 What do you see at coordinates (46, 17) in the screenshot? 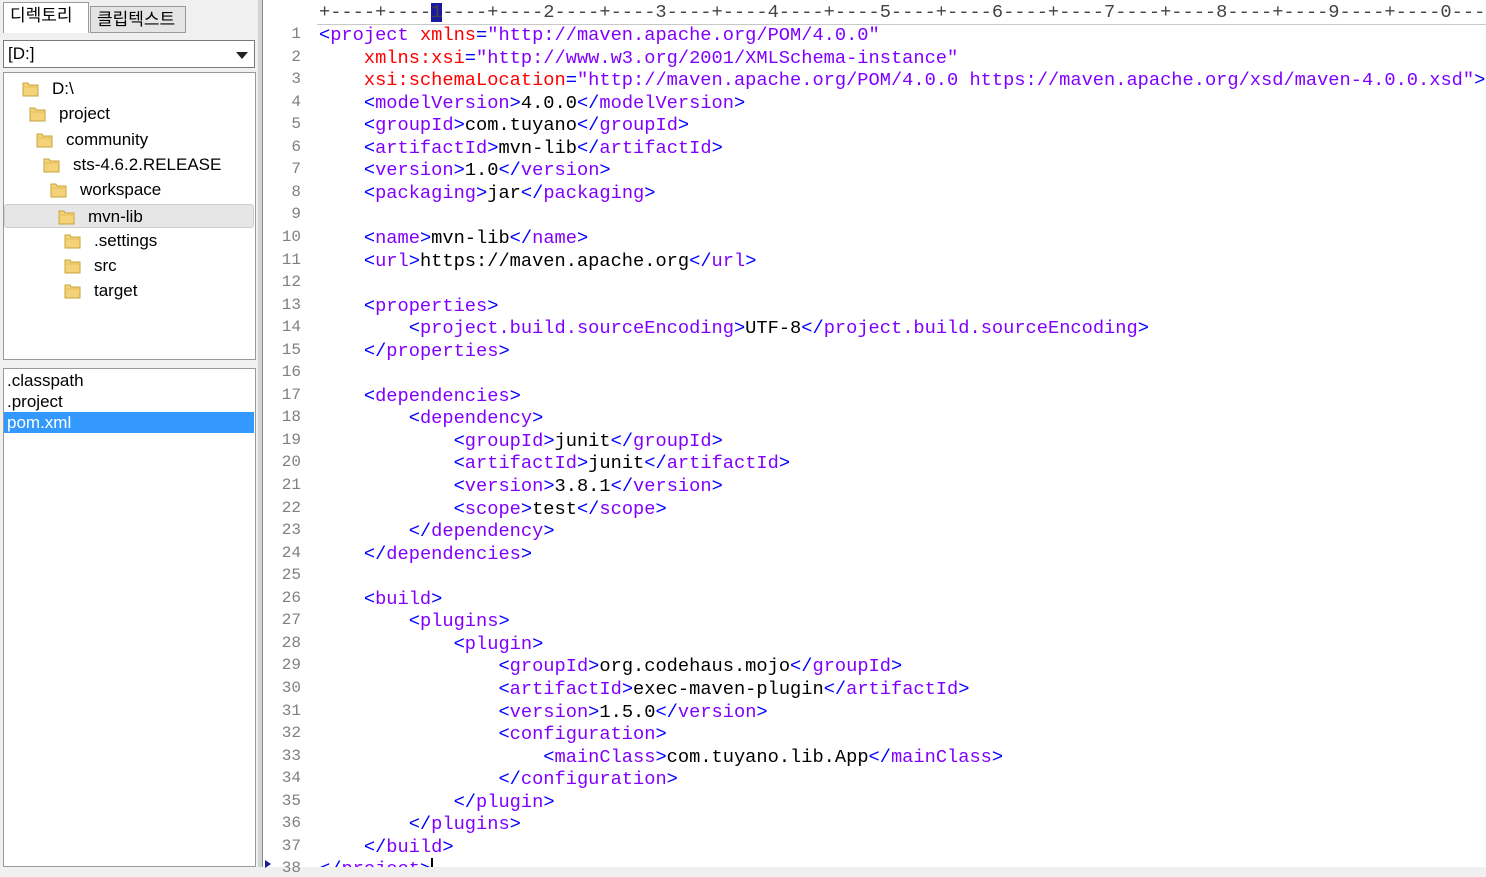
I see `tab-directory: 디렉토리` at bounding box center [46, 17].